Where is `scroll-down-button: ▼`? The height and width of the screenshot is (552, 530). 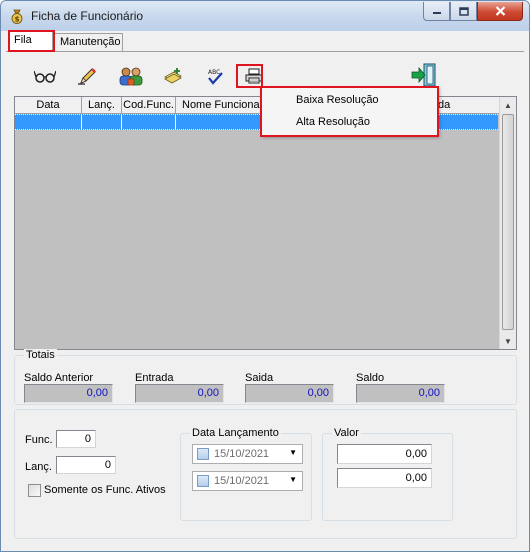 scroll-down-button: ▼ is located at coordinates (508, 341).